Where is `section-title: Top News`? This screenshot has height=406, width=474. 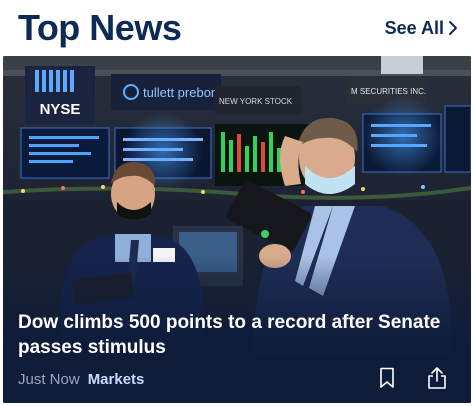 section-title: Top News is located at coordinates (100, 27).